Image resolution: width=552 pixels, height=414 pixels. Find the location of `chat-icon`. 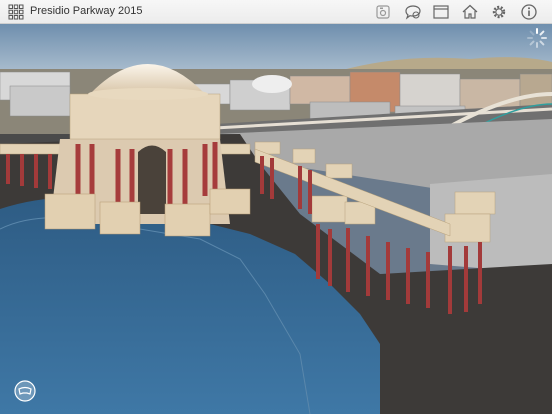

chat-icon is located at coordinates (413, 12).